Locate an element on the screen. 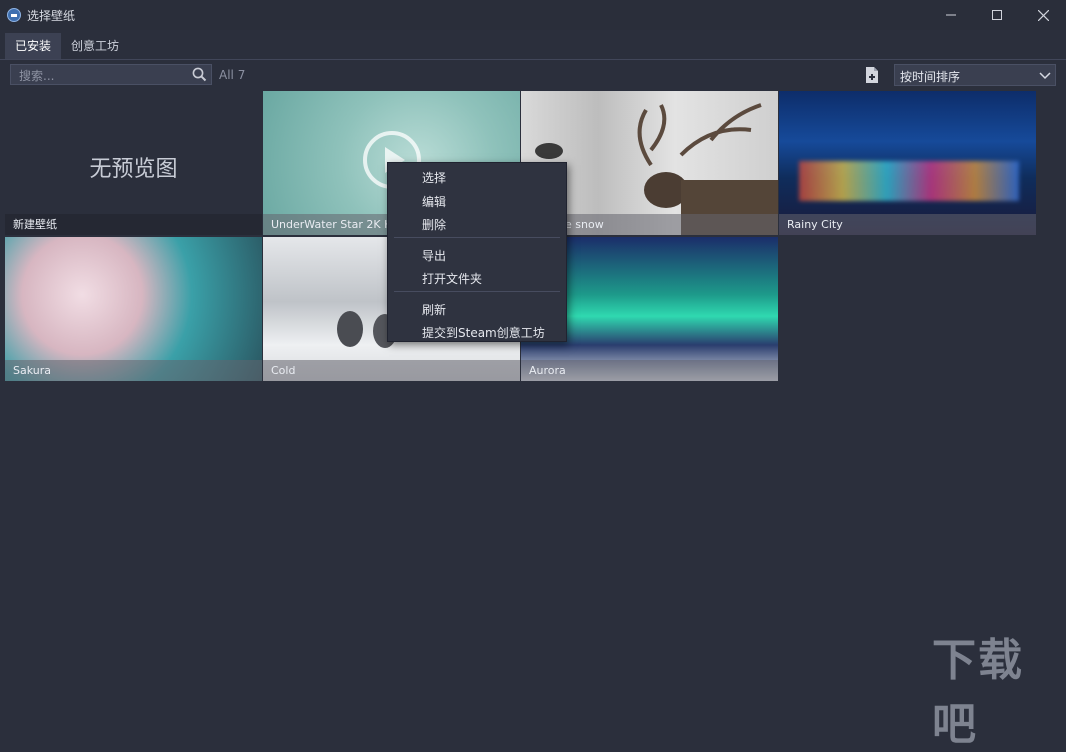 The height and width of the screenshot is (752, 1066). close-button is located at coordinates (1043, 15).